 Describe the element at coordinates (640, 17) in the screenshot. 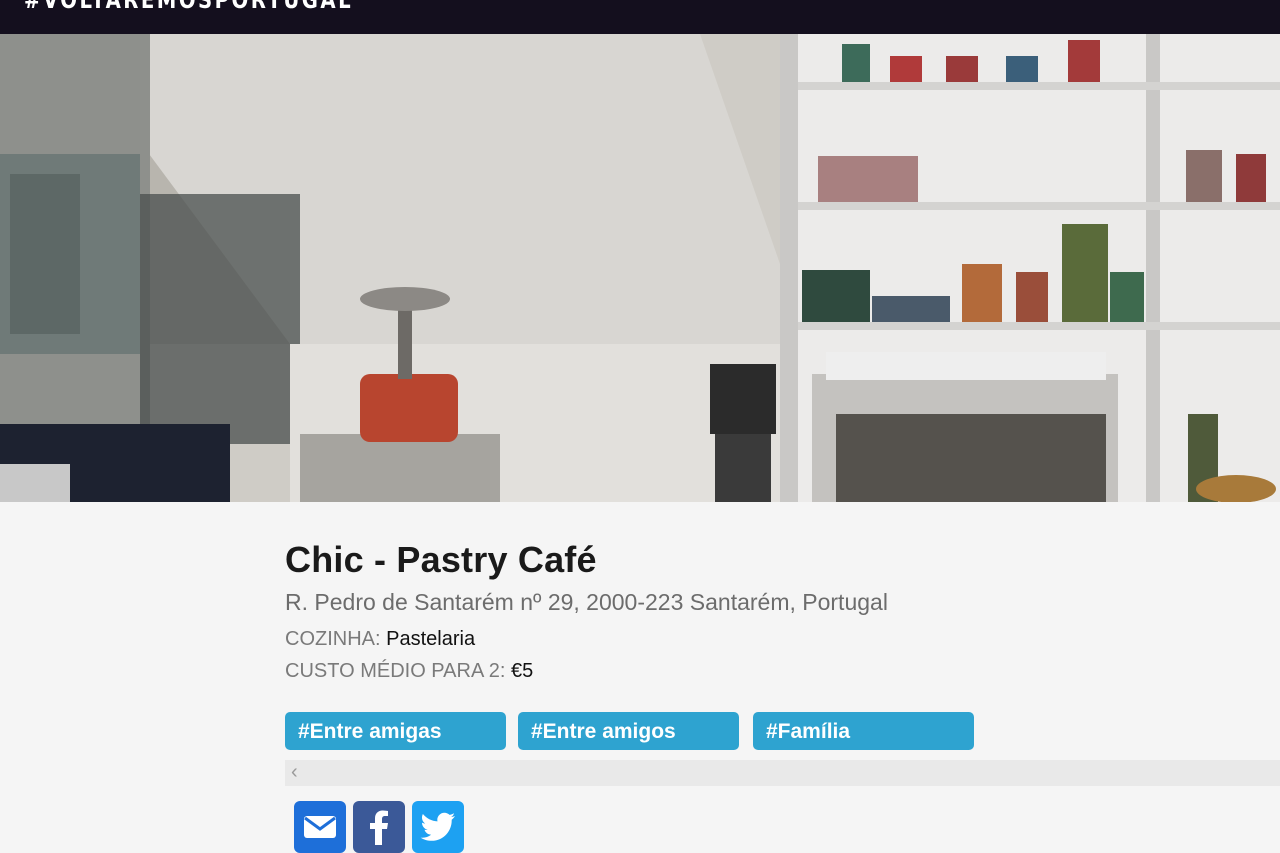

I see `top-bar: #VOLTAREMOSPORTUGAL` at that location.